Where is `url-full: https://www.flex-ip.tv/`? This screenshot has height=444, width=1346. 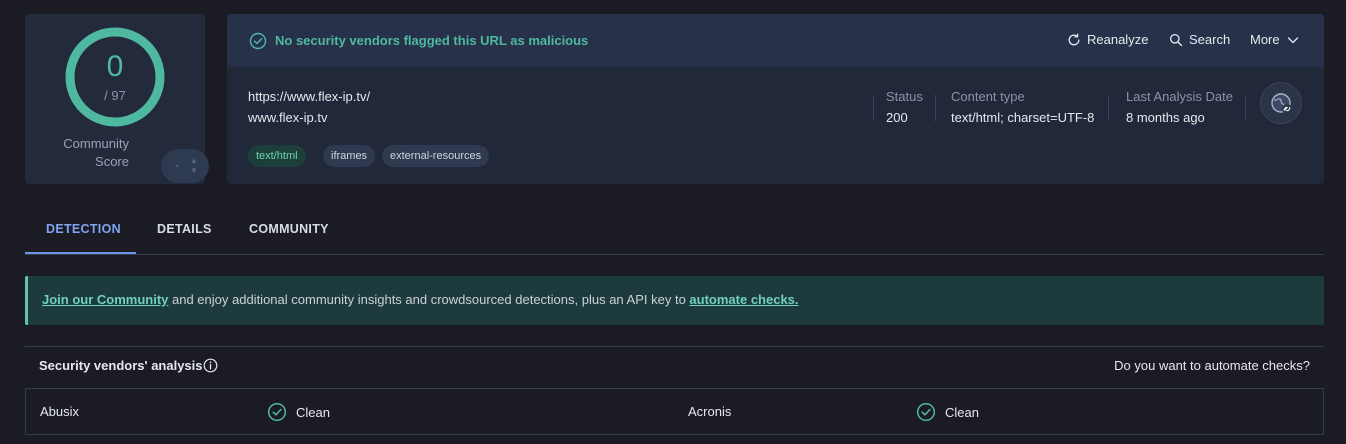
url-full: https://www.flex-ip.tv/ is located at coordinates (309, 96).